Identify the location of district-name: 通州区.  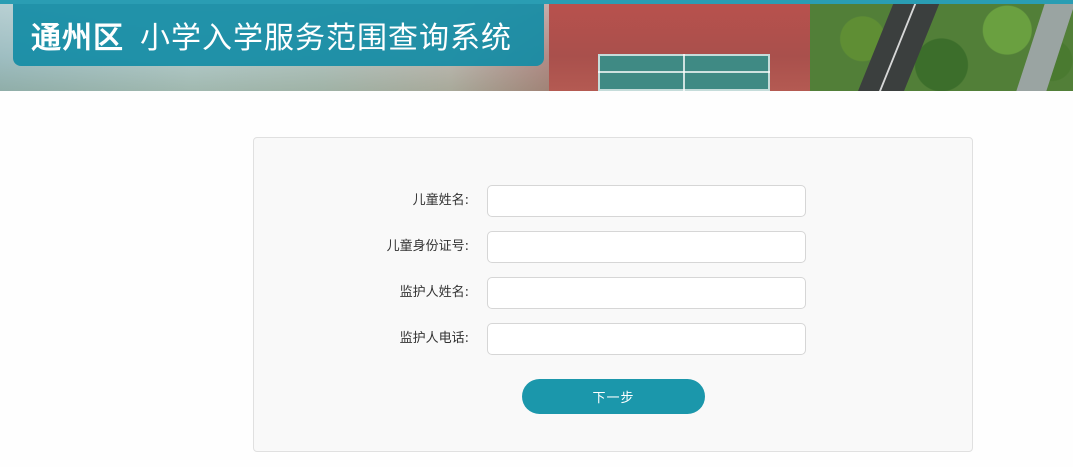
(77, 38).